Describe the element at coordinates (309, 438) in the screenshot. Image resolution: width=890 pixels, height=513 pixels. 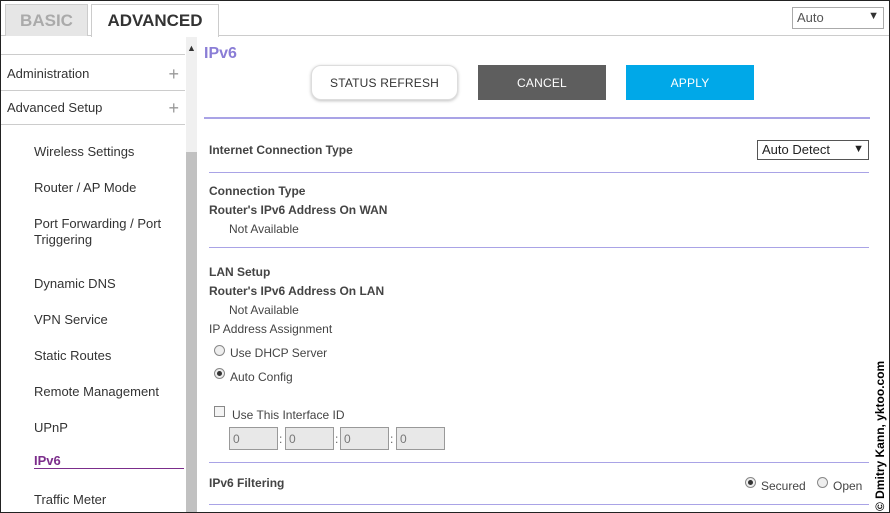
I see `interface-id-field-2: 0` at that location.